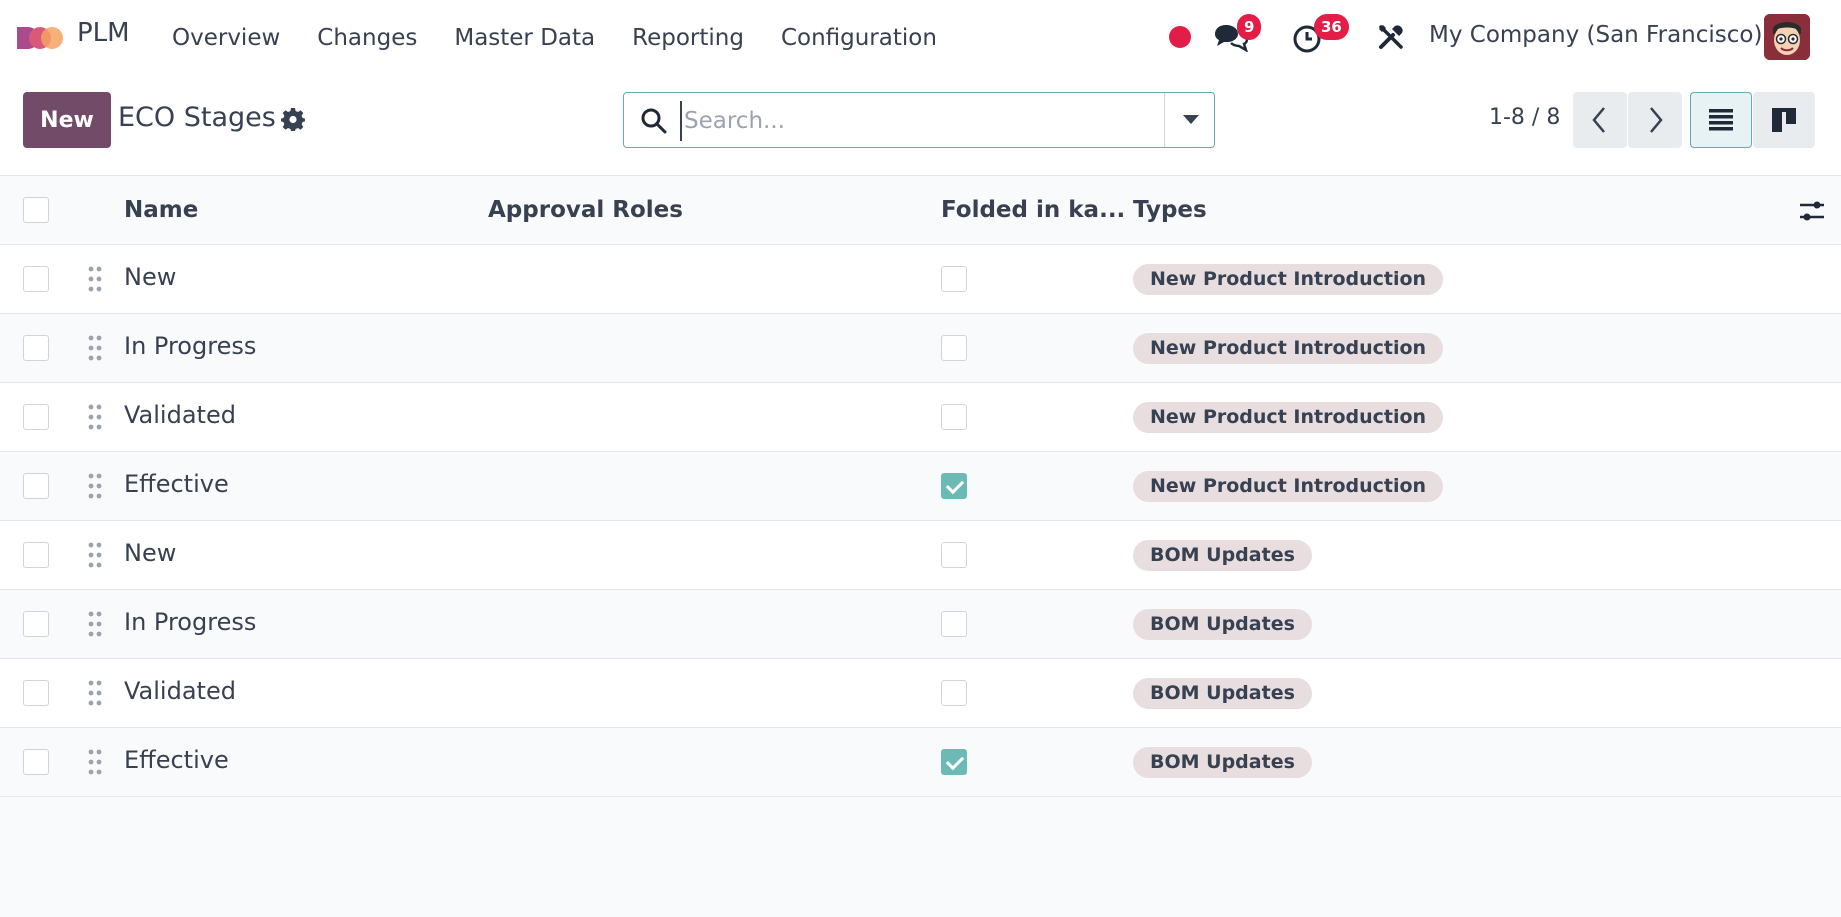  I want to click on user-avatar, so click(1787, 37).